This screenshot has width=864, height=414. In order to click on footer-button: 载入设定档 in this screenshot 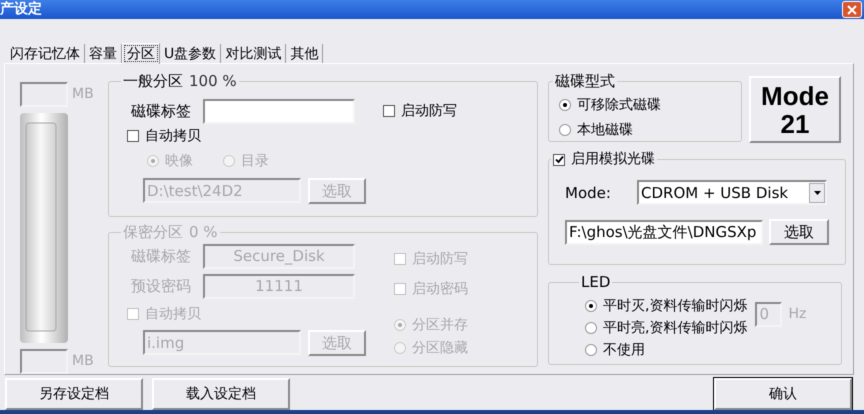, I will do `click(221, 394)`.